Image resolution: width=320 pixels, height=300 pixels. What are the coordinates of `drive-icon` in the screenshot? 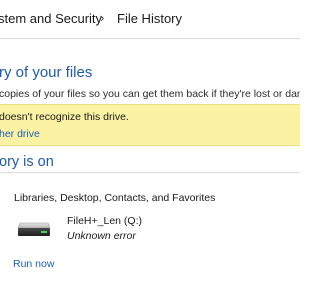 It's located at (34, 229).